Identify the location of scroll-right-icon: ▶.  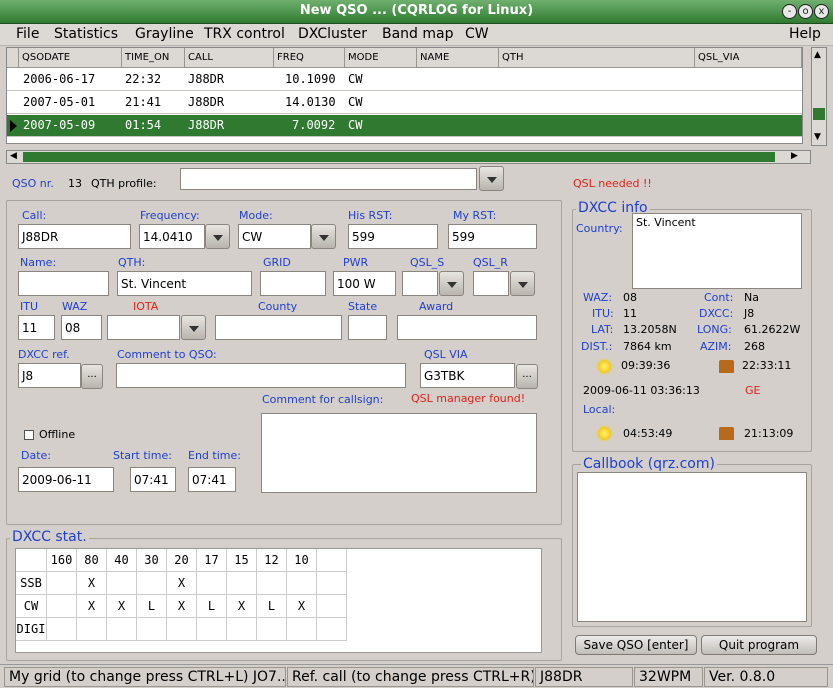
(794, 156).